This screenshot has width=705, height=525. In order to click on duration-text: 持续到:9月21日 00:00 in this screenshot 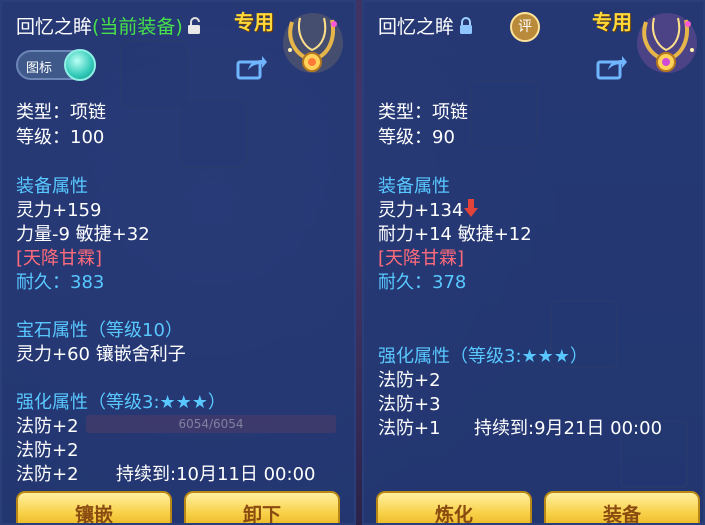, I will do `click(568, 428)`.